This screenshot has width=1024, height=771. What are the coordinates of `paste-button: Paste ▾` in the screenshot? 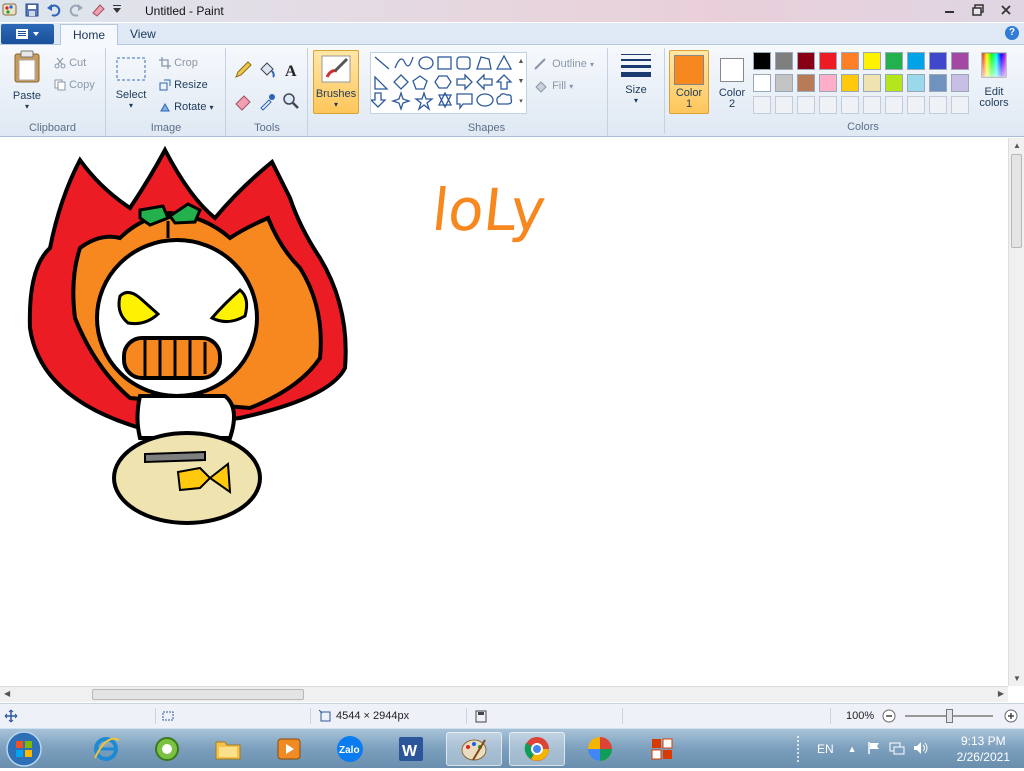 It's located at (27, 84).